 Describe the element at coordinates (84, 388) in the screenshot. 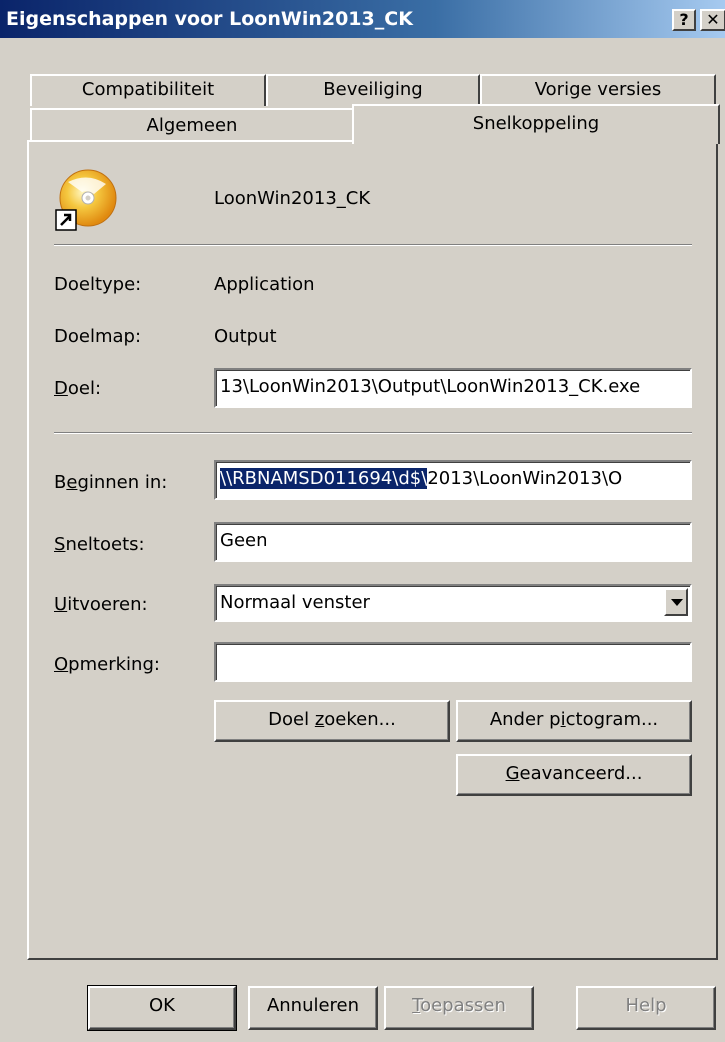

I see `doel-label-rest: oel:` at that location.